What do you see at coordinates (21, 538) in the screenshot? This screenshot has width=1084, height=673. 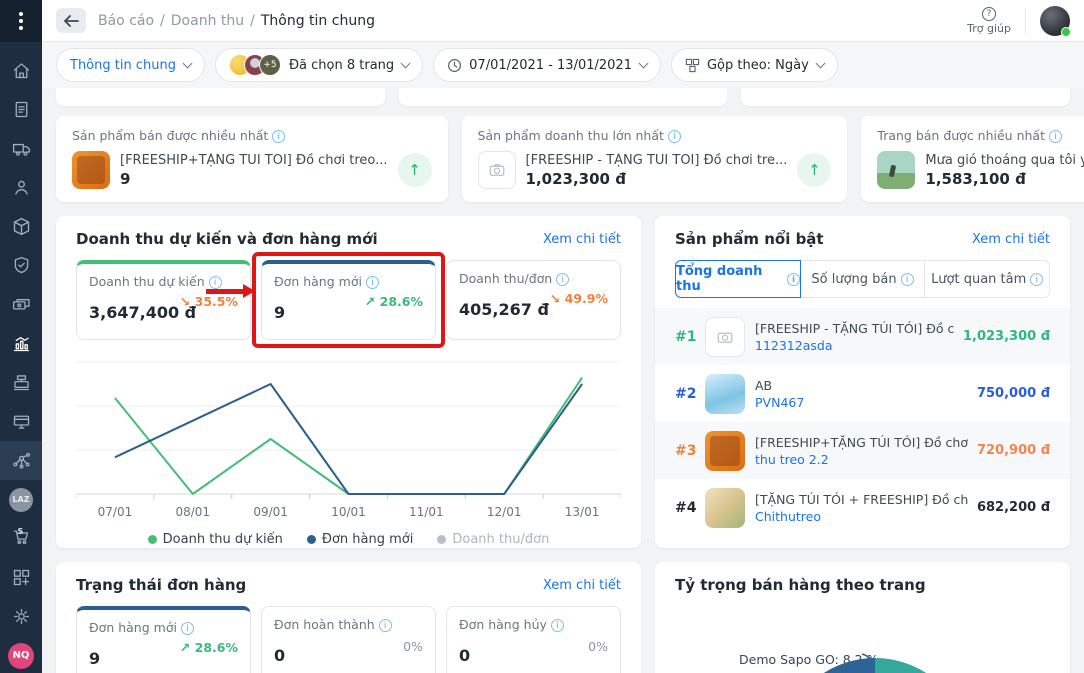 I see `sidebar-item-shopee: S` at bounding box center [21, 538].